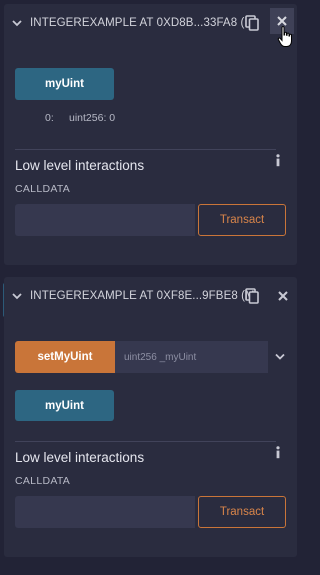 The image size is (320, 575). Describe the element at coordinates (283, 296) in the screenshot. I see `close-icon` at that location.